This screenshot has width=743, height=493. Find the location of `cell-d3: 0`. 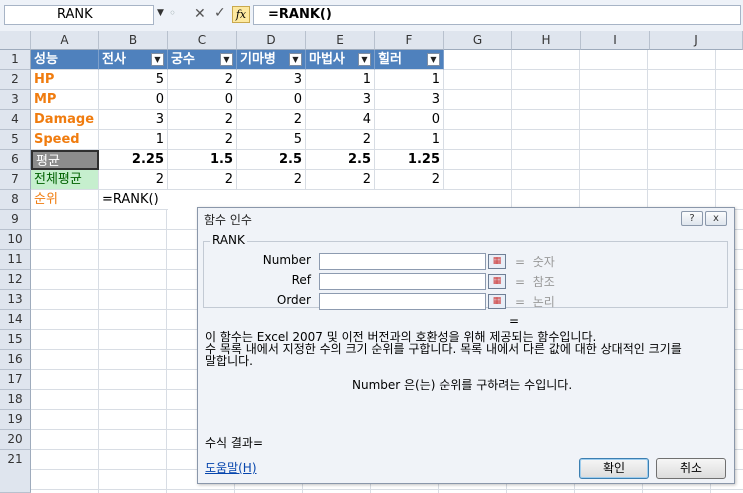

cell-d3: 0 is located at coordinates (271, 100).